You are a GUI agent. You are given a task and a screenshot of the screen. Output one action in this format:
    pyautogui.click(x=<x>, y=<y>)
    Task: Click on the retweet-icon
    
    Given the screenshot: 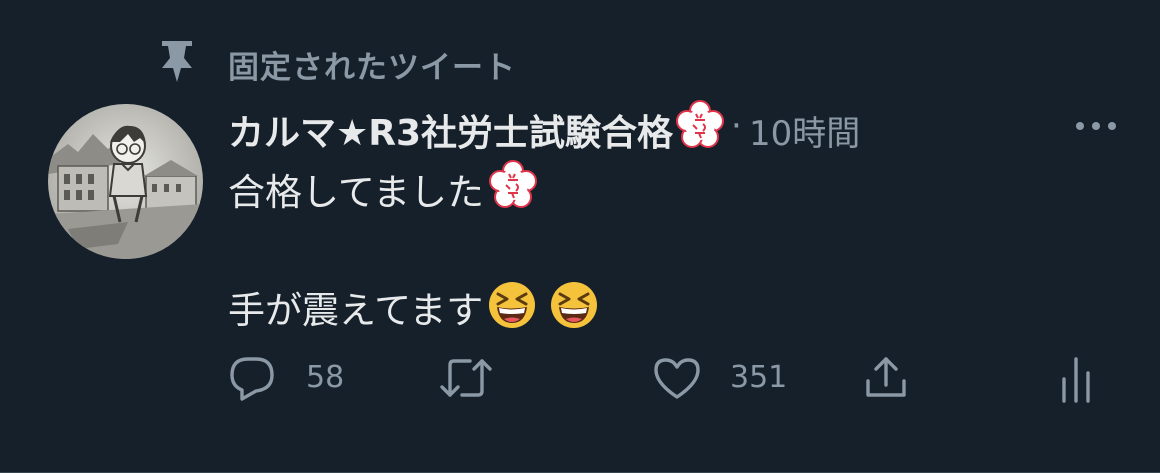 What is the action you would take?
    pyautogui.click(x=466, y=378)
    